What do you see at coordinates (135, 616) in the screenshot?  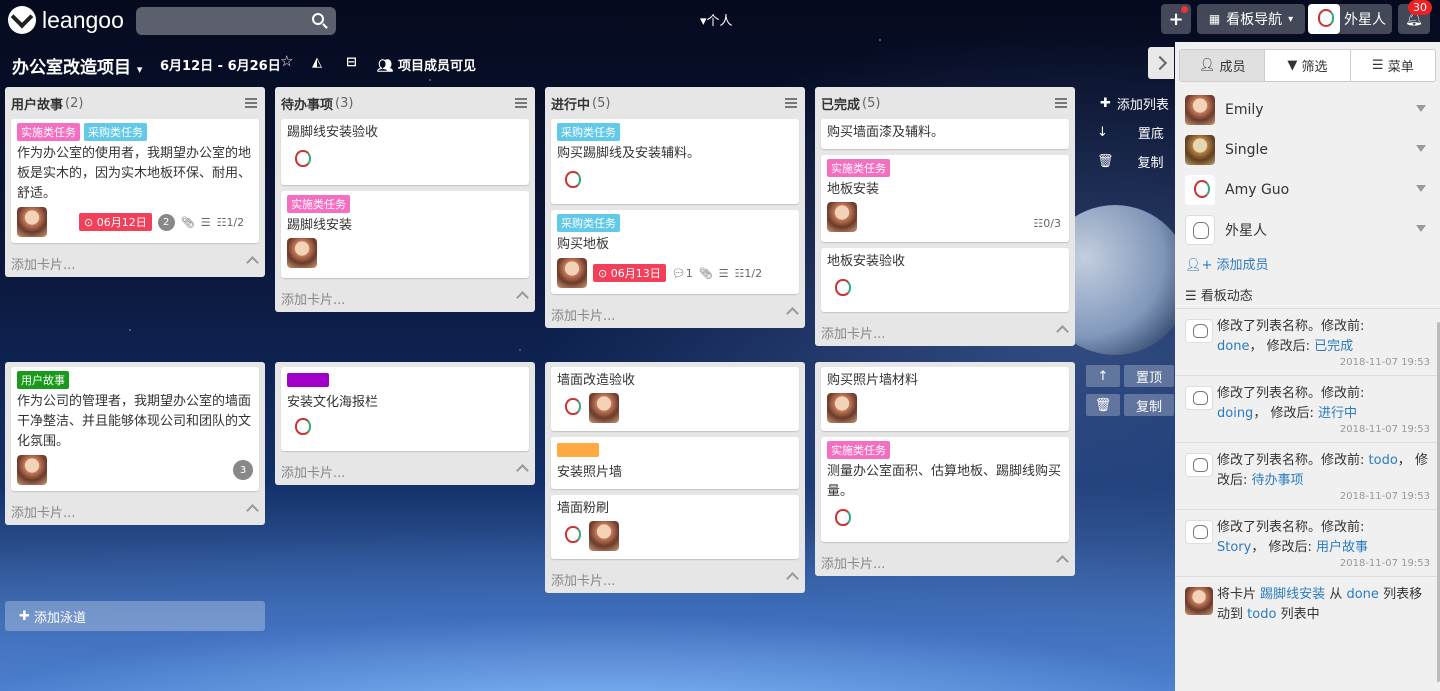 I see `add-swimlane-button: ✚ 添加泳道` at bounding box center [135, 616].